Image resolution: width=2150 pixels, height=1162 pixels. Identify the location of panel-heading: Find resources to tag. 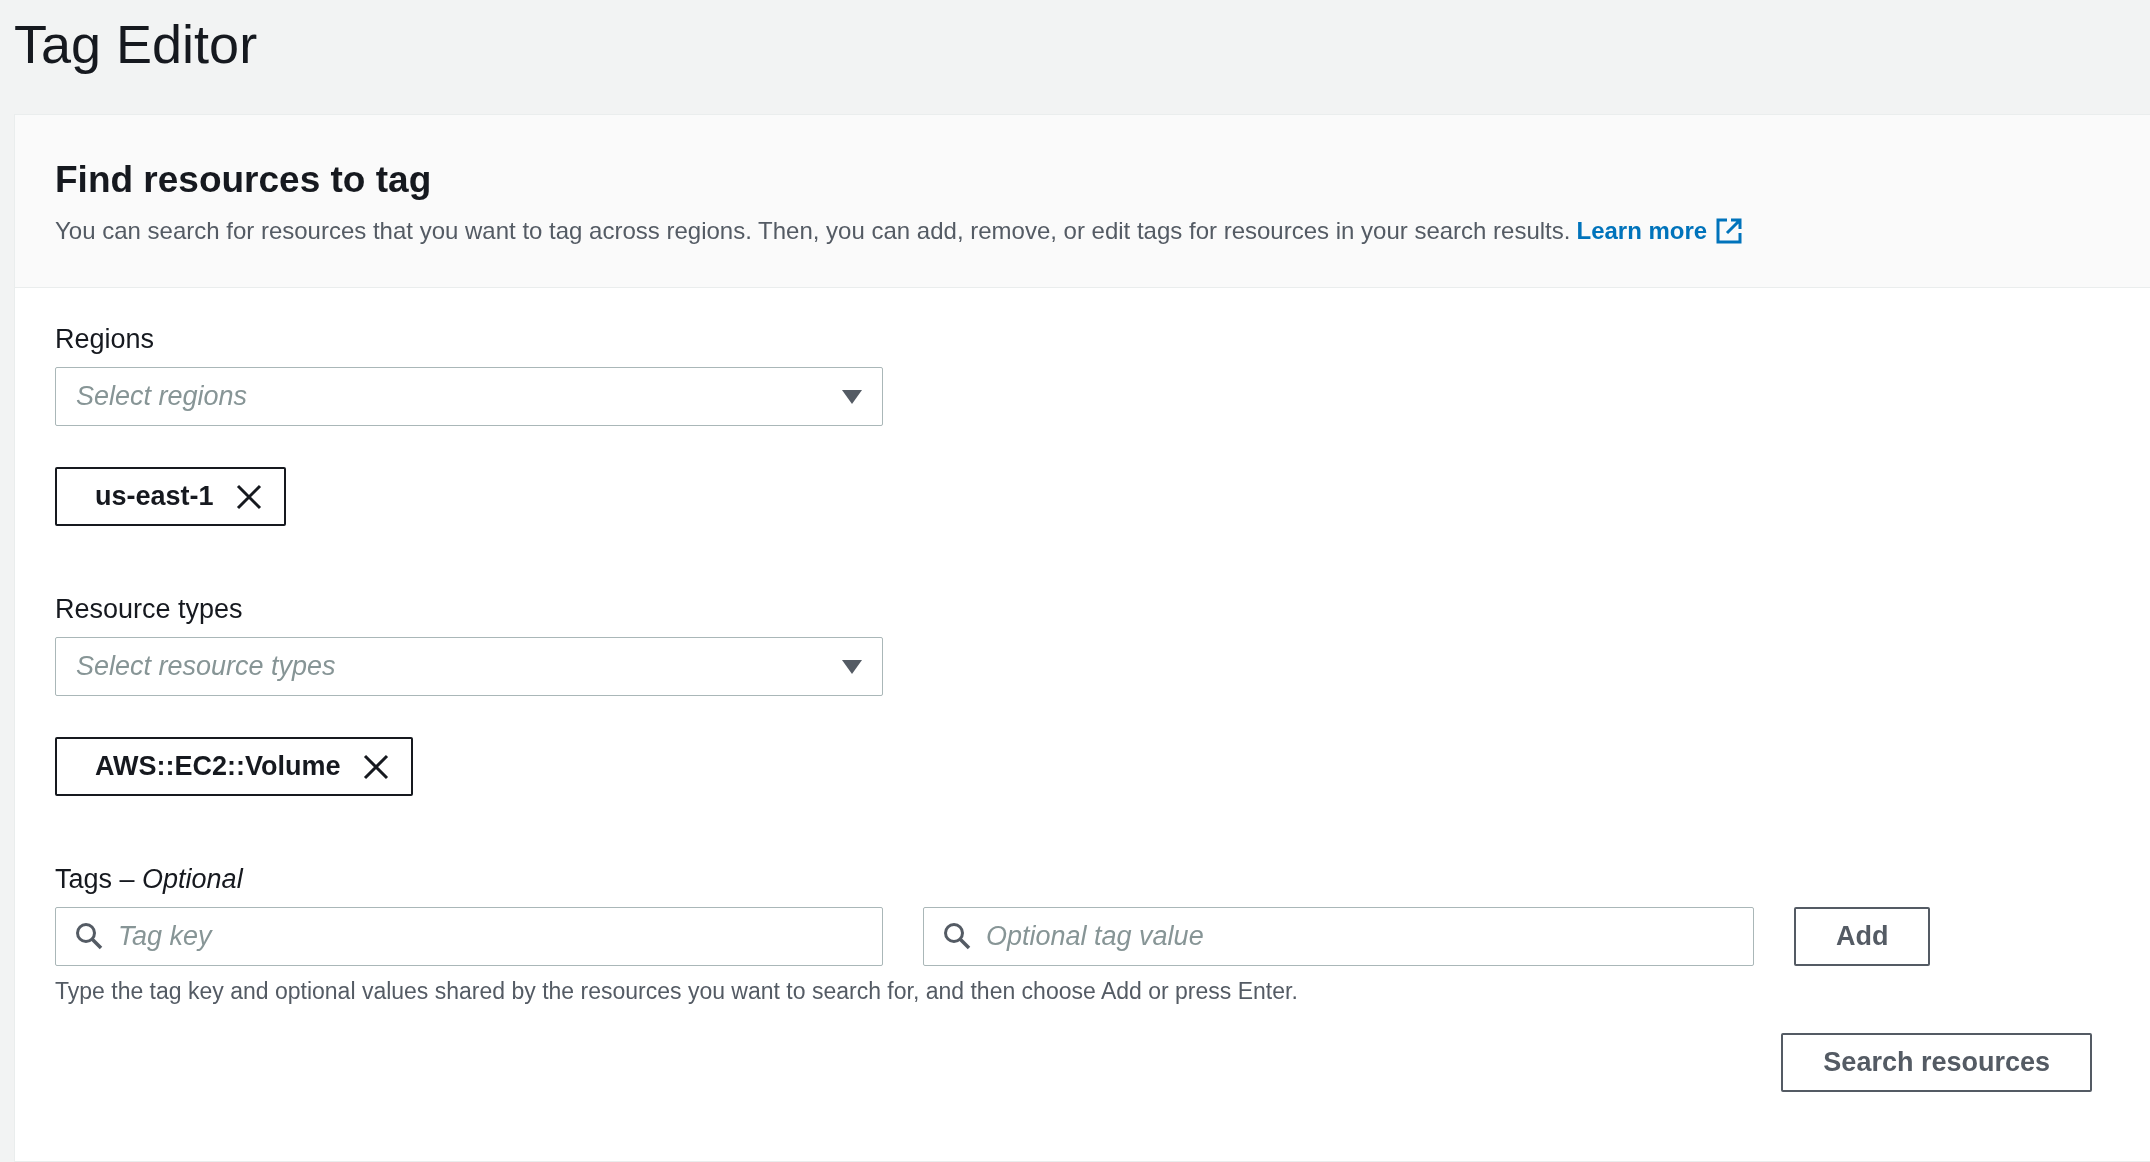
(244, 180).